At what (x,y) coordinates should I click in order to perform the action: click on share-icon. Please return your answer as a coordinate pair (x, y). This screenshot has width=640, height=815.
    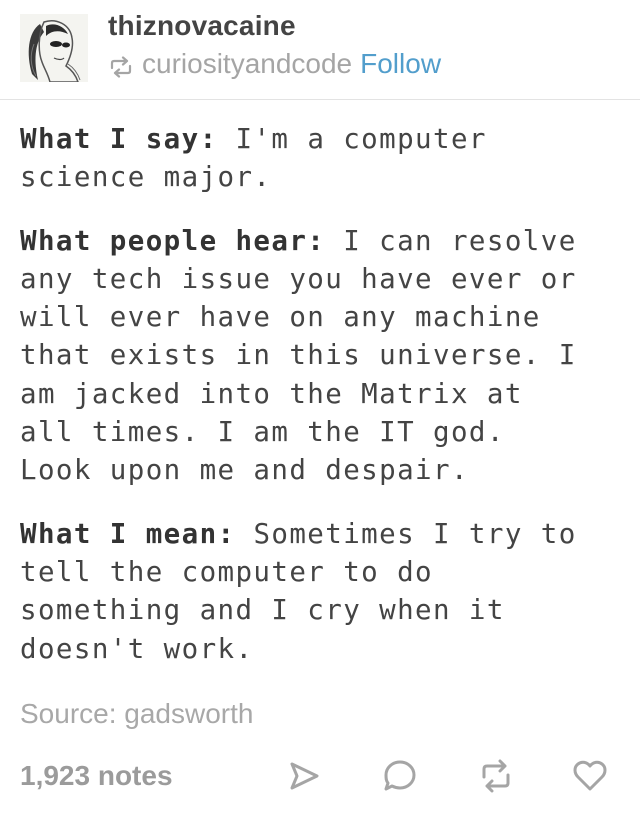
    Looking at the image, I should click on (304, 776).